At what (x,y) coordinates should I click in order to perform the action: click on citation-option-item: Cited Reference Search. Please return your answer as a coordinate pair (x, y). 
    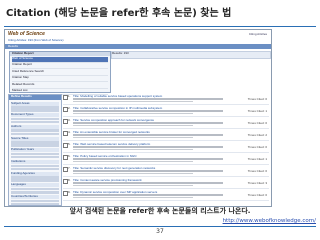
    Looking at the image, I should click on (60, 73).